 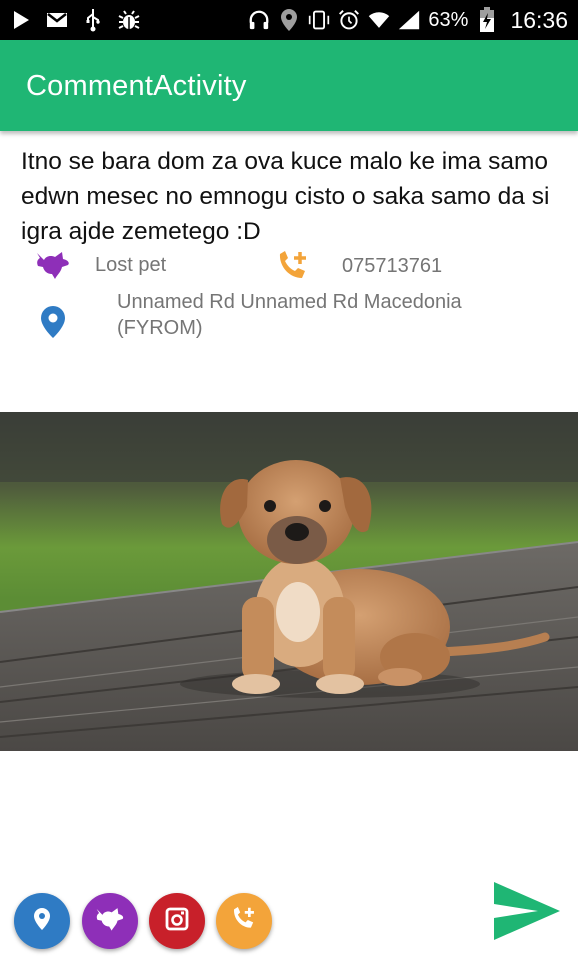 I want to click on instagram-button, so click(x=177, y=921).